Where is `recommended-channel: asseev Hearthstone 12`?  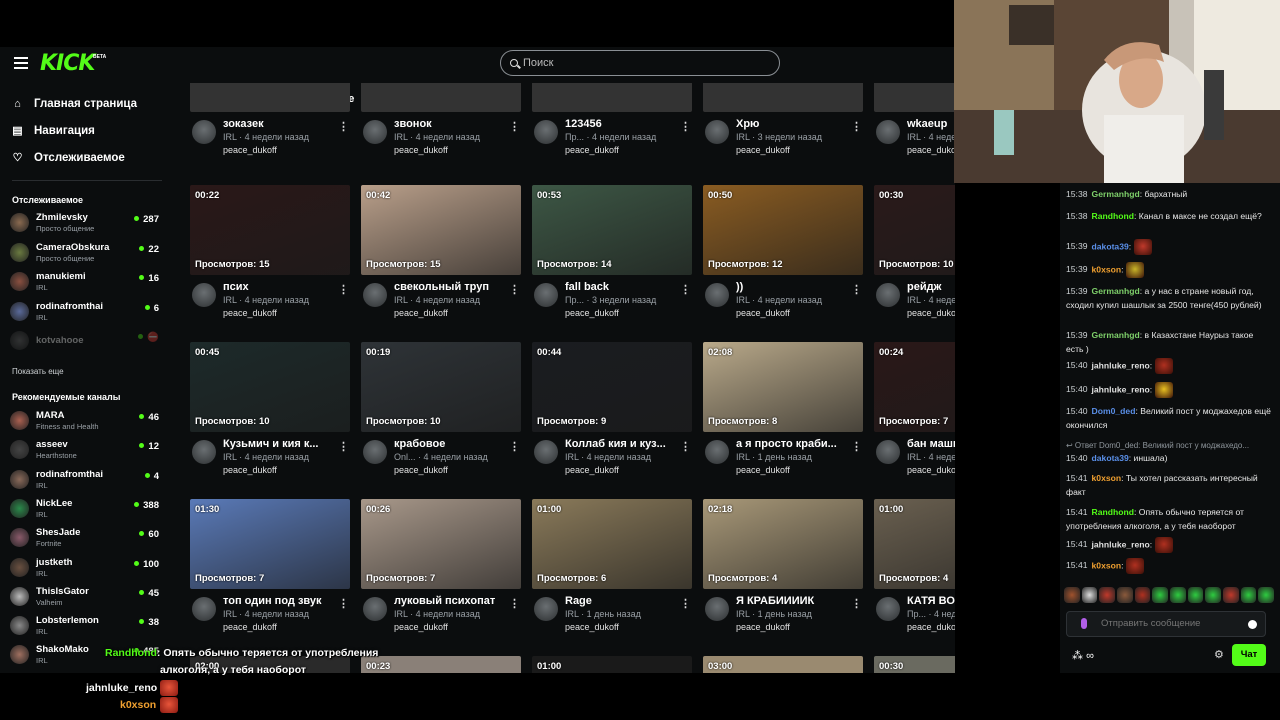
recommended-channel: asseev Hearthstone 12 is located at coordinates (86, 451).